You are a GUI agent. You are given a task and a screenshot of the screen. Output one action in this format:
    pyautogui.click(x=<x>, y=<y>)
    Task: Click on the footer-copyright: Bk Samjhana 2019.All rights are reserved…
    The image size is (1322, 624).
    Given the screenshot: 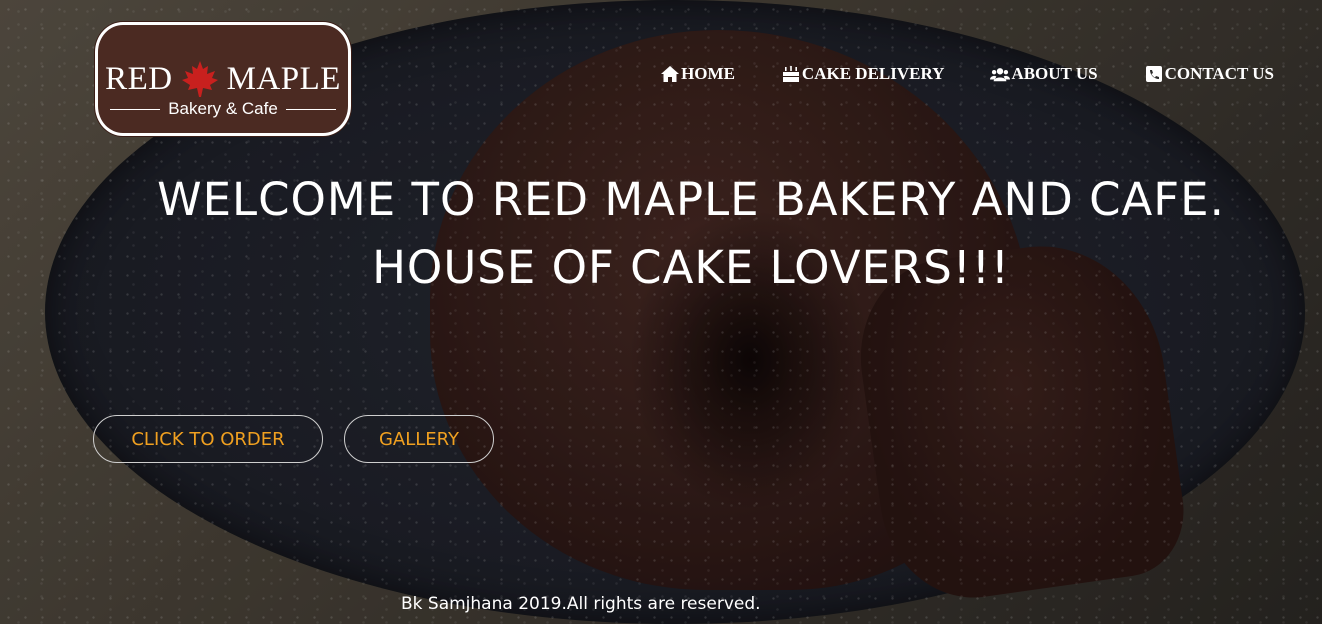 What is the action you would take?
    pyautogui.click(x=581, y=604)
    